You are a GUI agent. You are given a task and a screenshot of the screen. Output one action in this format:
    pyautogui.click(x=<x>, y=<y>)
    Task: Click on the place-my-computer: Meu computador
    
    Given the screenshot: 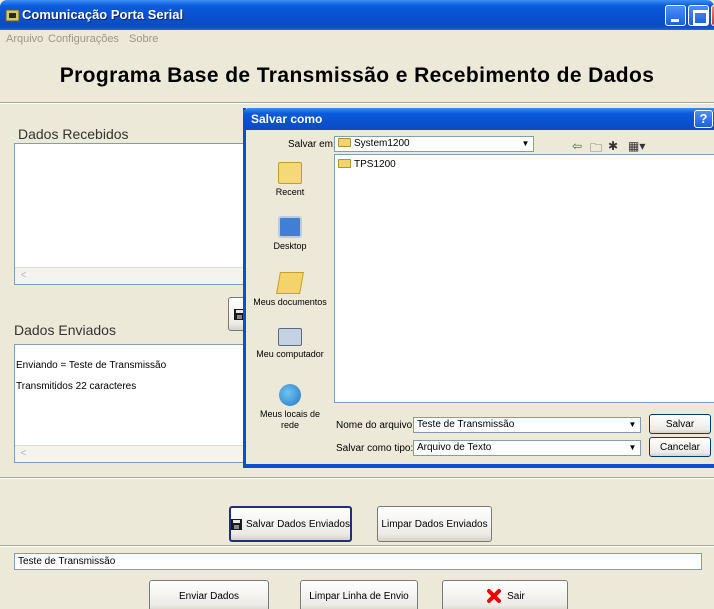 What is the action you would take?
    pyautogui.click(x=290, y=344)
    